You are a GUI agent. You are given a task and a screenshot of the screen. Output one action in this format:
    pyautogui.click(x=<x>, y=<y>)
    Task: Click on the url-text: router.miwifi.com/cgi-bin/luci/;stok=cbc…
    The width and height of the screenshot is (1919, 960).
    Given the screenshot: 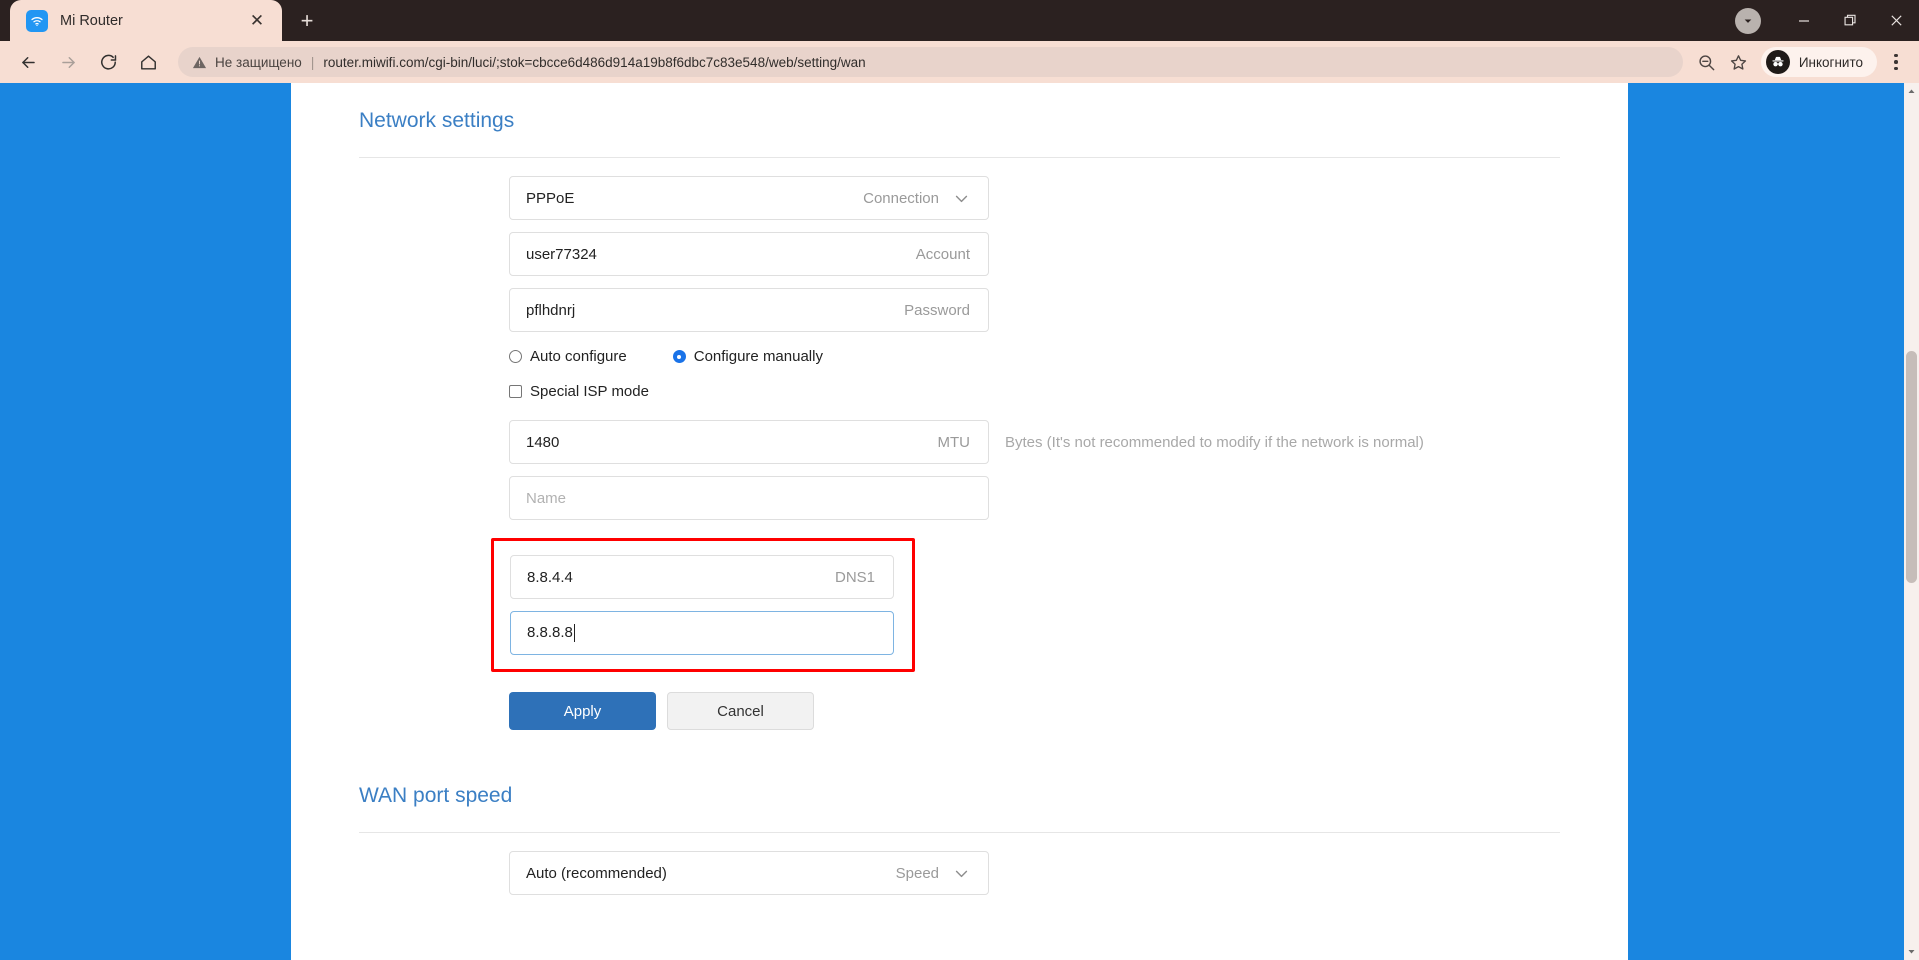 What is the action you would take?
    pyautogui.click(x=594, y=62)
    